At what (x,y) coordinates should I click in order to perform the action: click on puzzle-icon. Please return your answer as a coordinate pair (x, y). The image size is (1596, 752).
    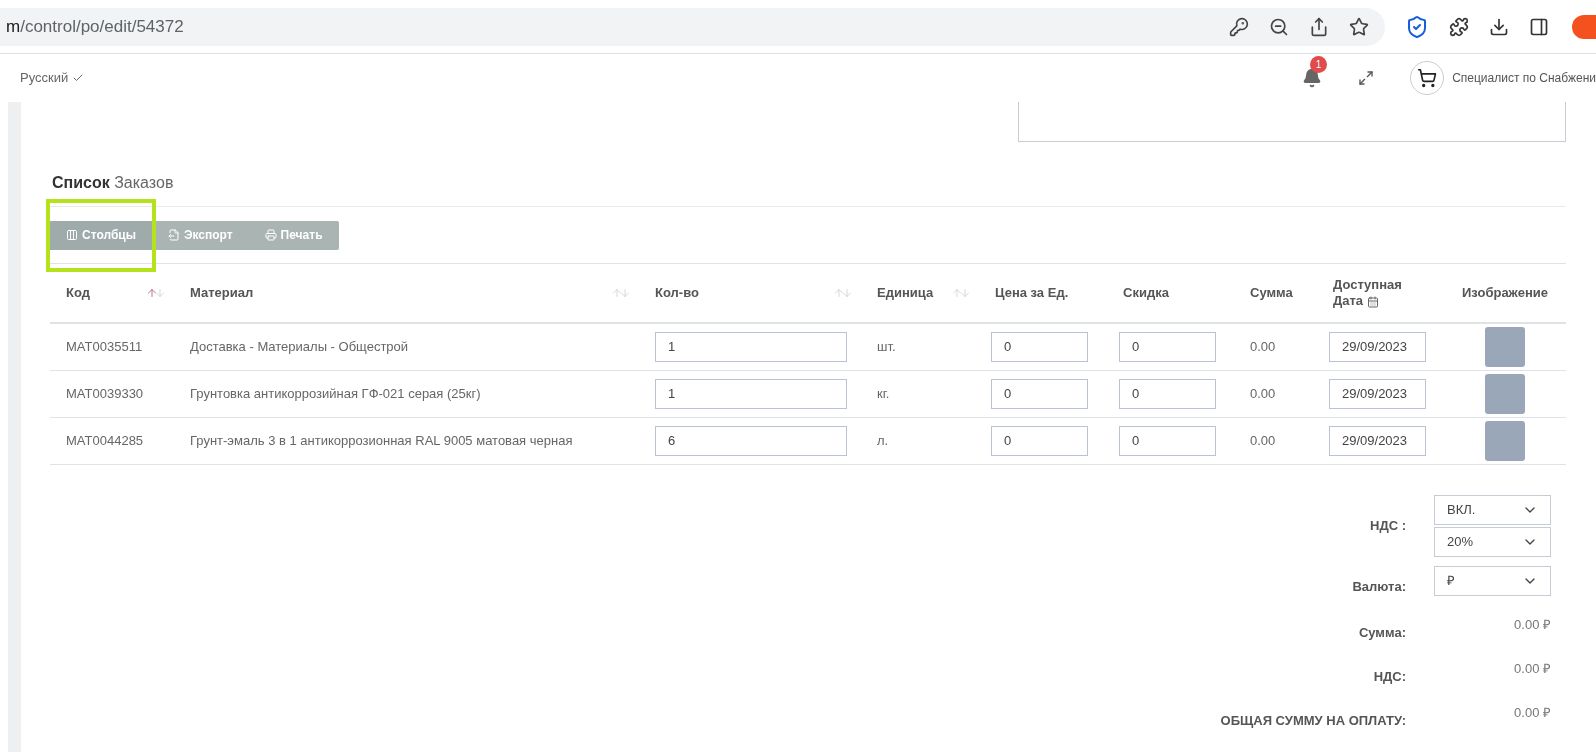
    Looking at the image, I should click on (1459, 26).